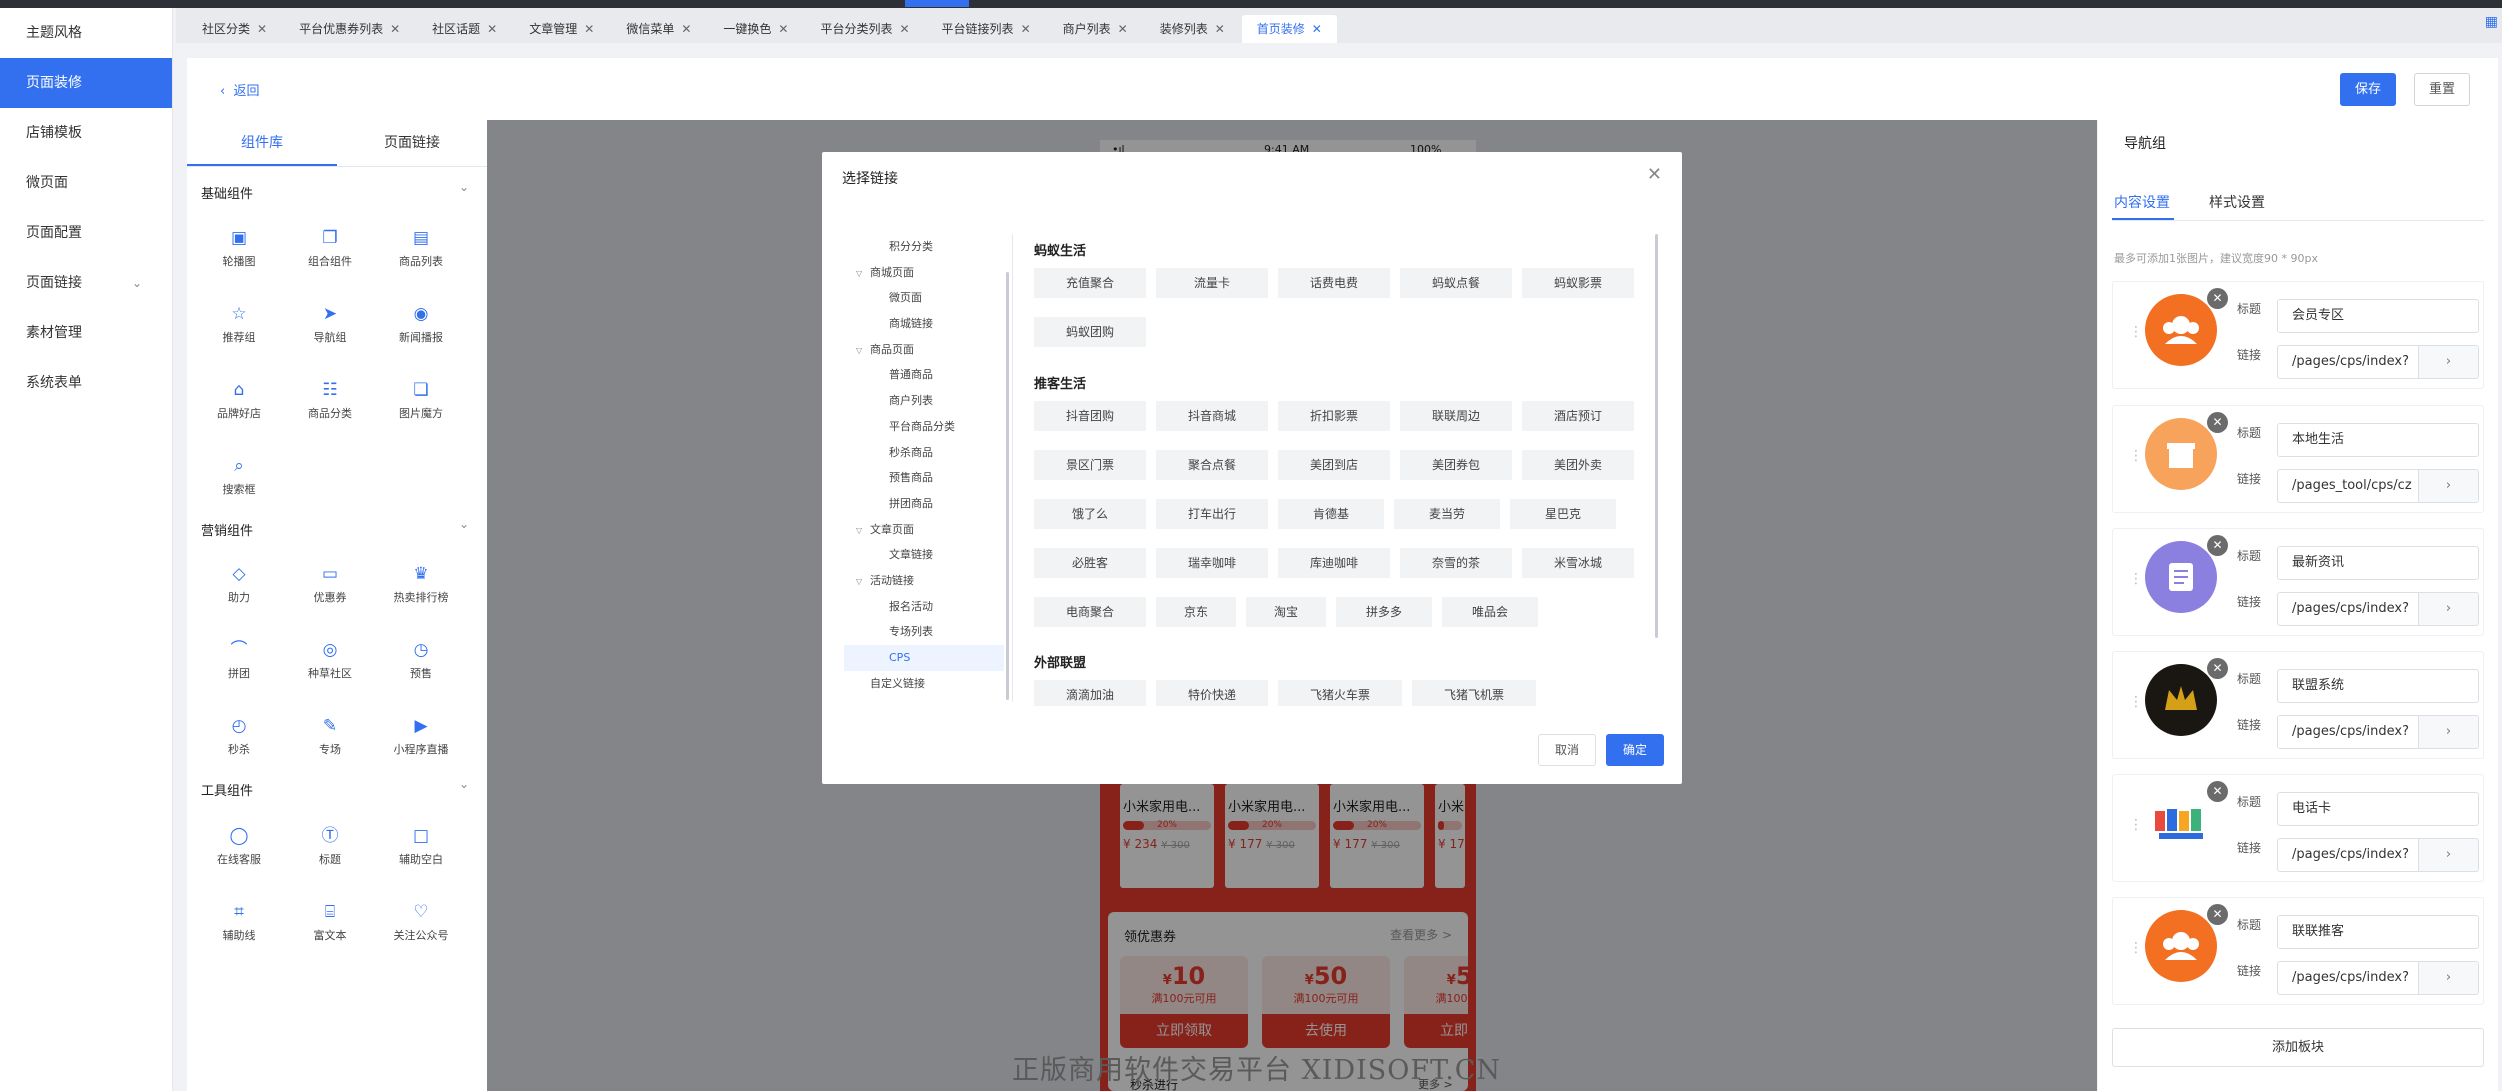 Image resolution: width=2502 pixels, height=1091 pixels. Describe the element at coordinates (349, 29) in the screenshot. I see `tab-platform-coupons: 平台优惠券列表 ✕` at that location.